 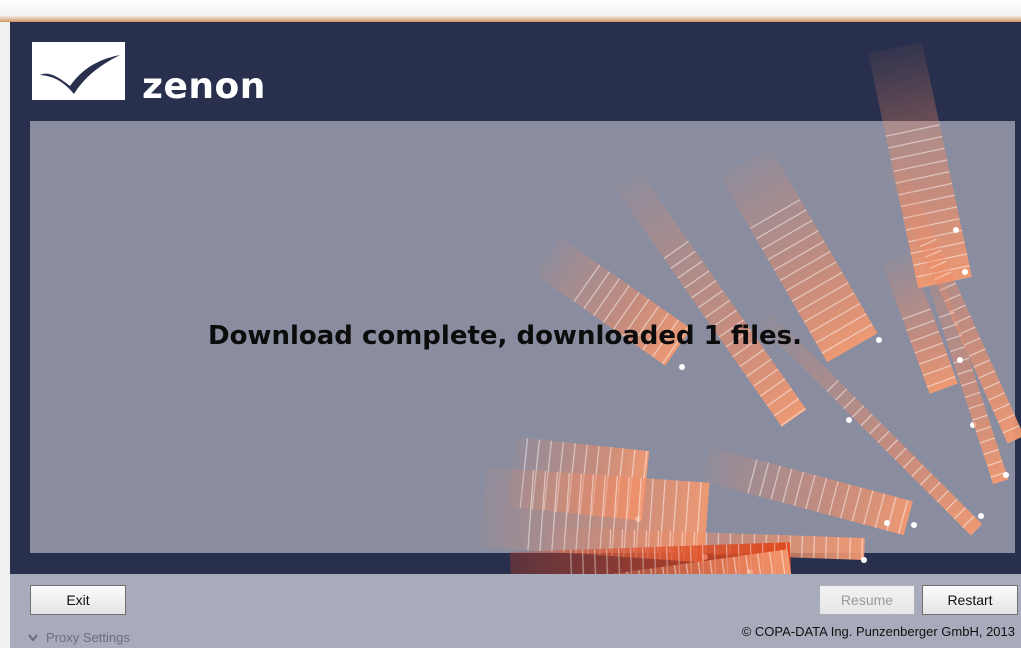 I want to click on chevron-down-icon, so click(x=33, y=637).